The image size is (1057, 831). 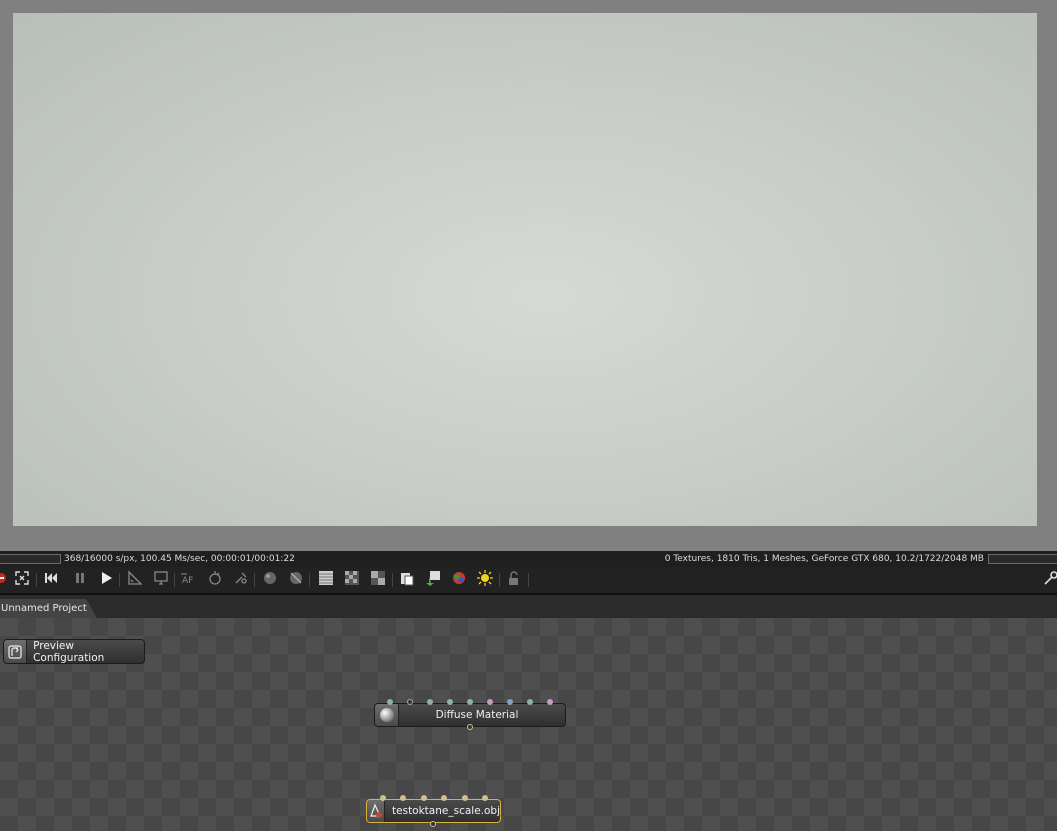 I want to click on rewind-icon, so click(x=51, y=580).